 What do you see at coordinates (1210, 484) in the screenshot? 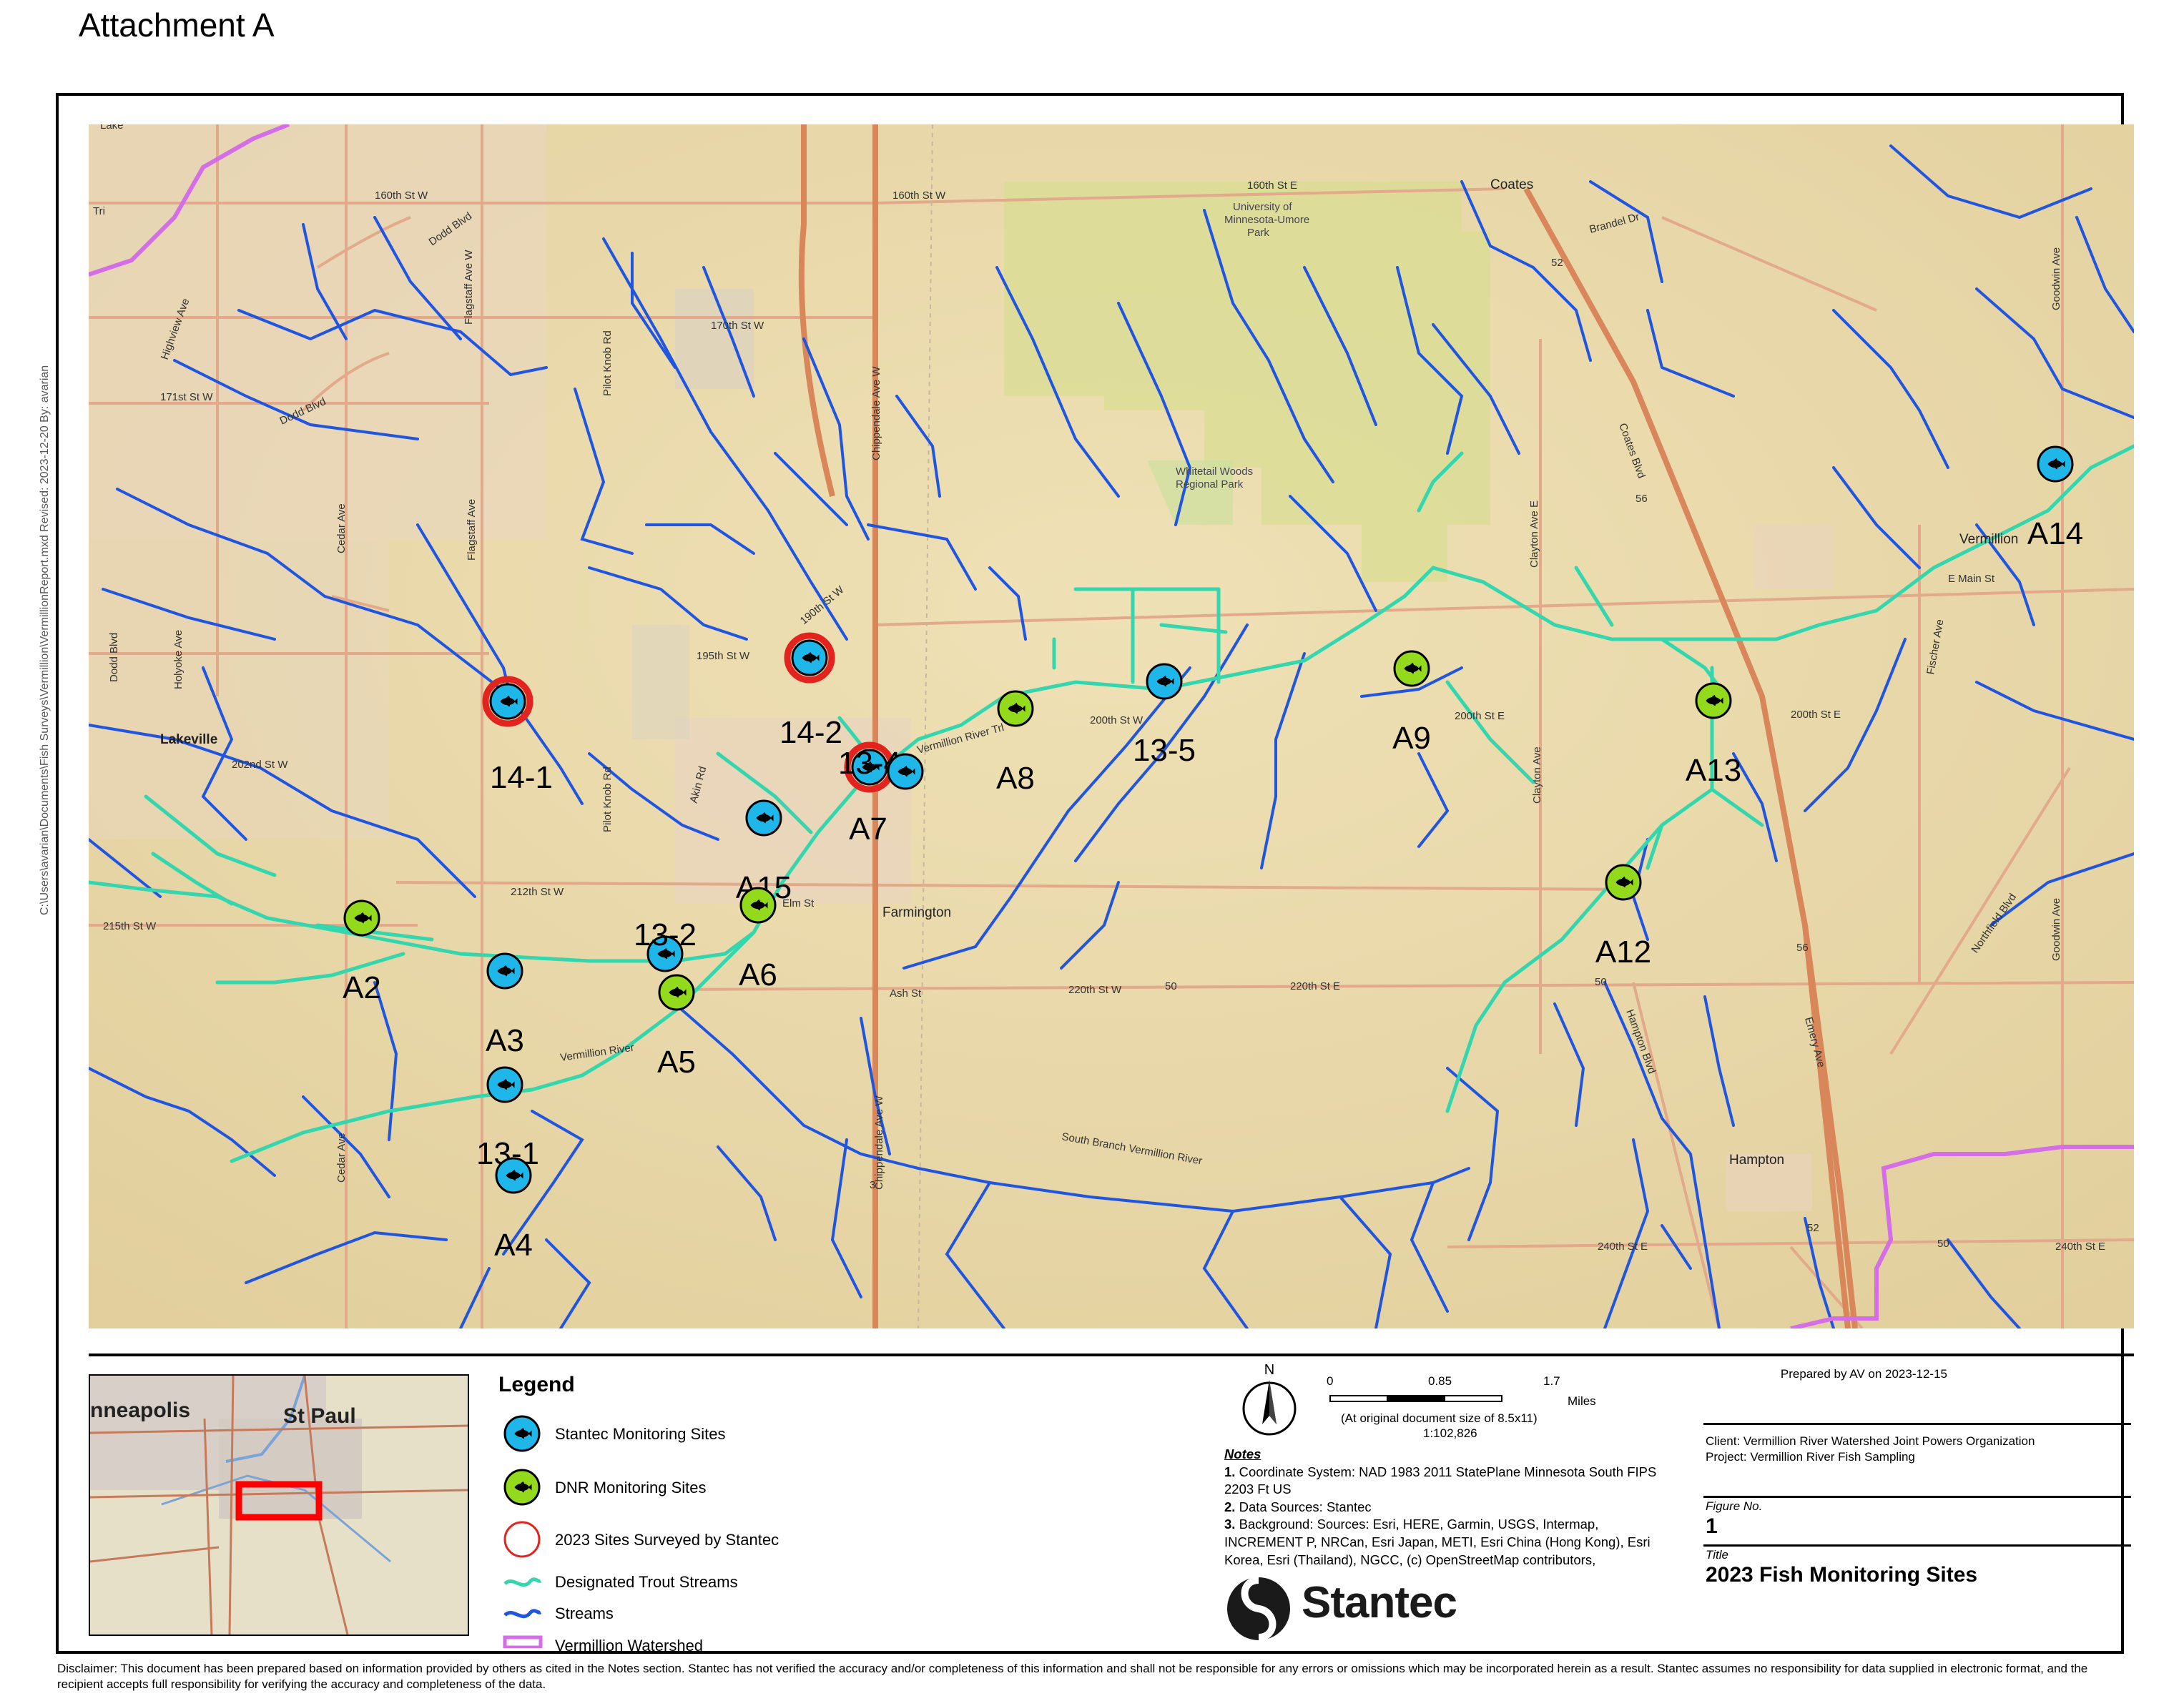
I see `place-whitetail-2: Regional Park` at bounding box center [1210, 484].